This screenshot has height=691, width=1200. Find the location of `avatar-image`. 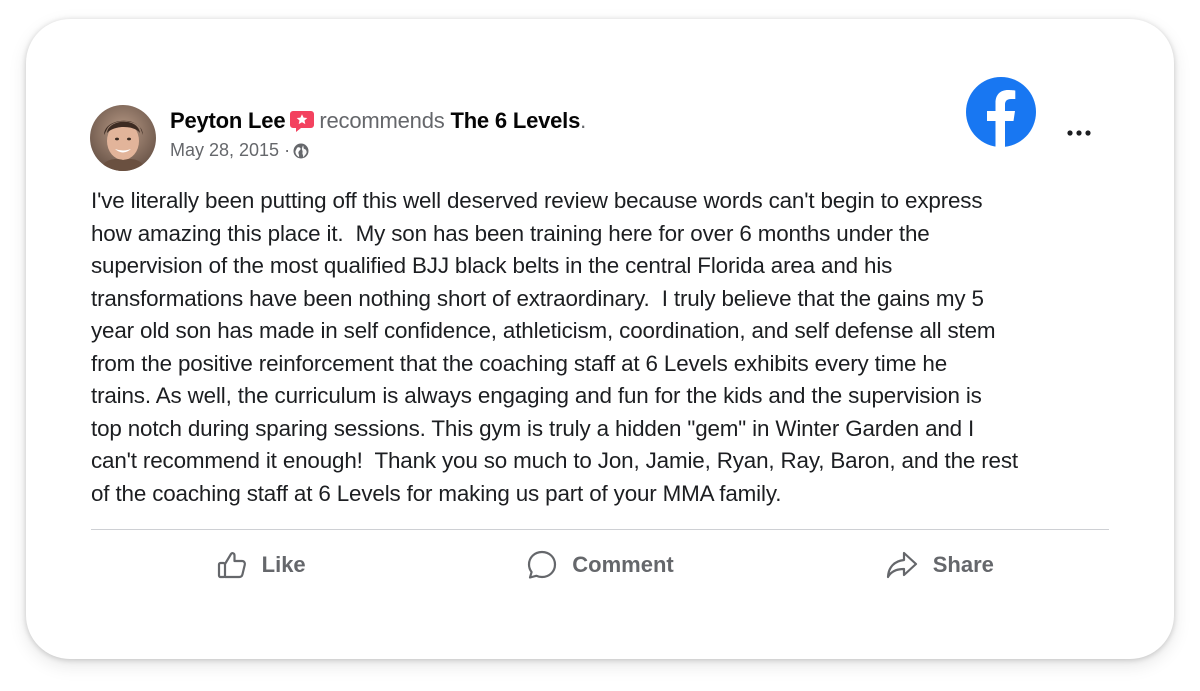

avatar-image is located at coordinates (123, 138).